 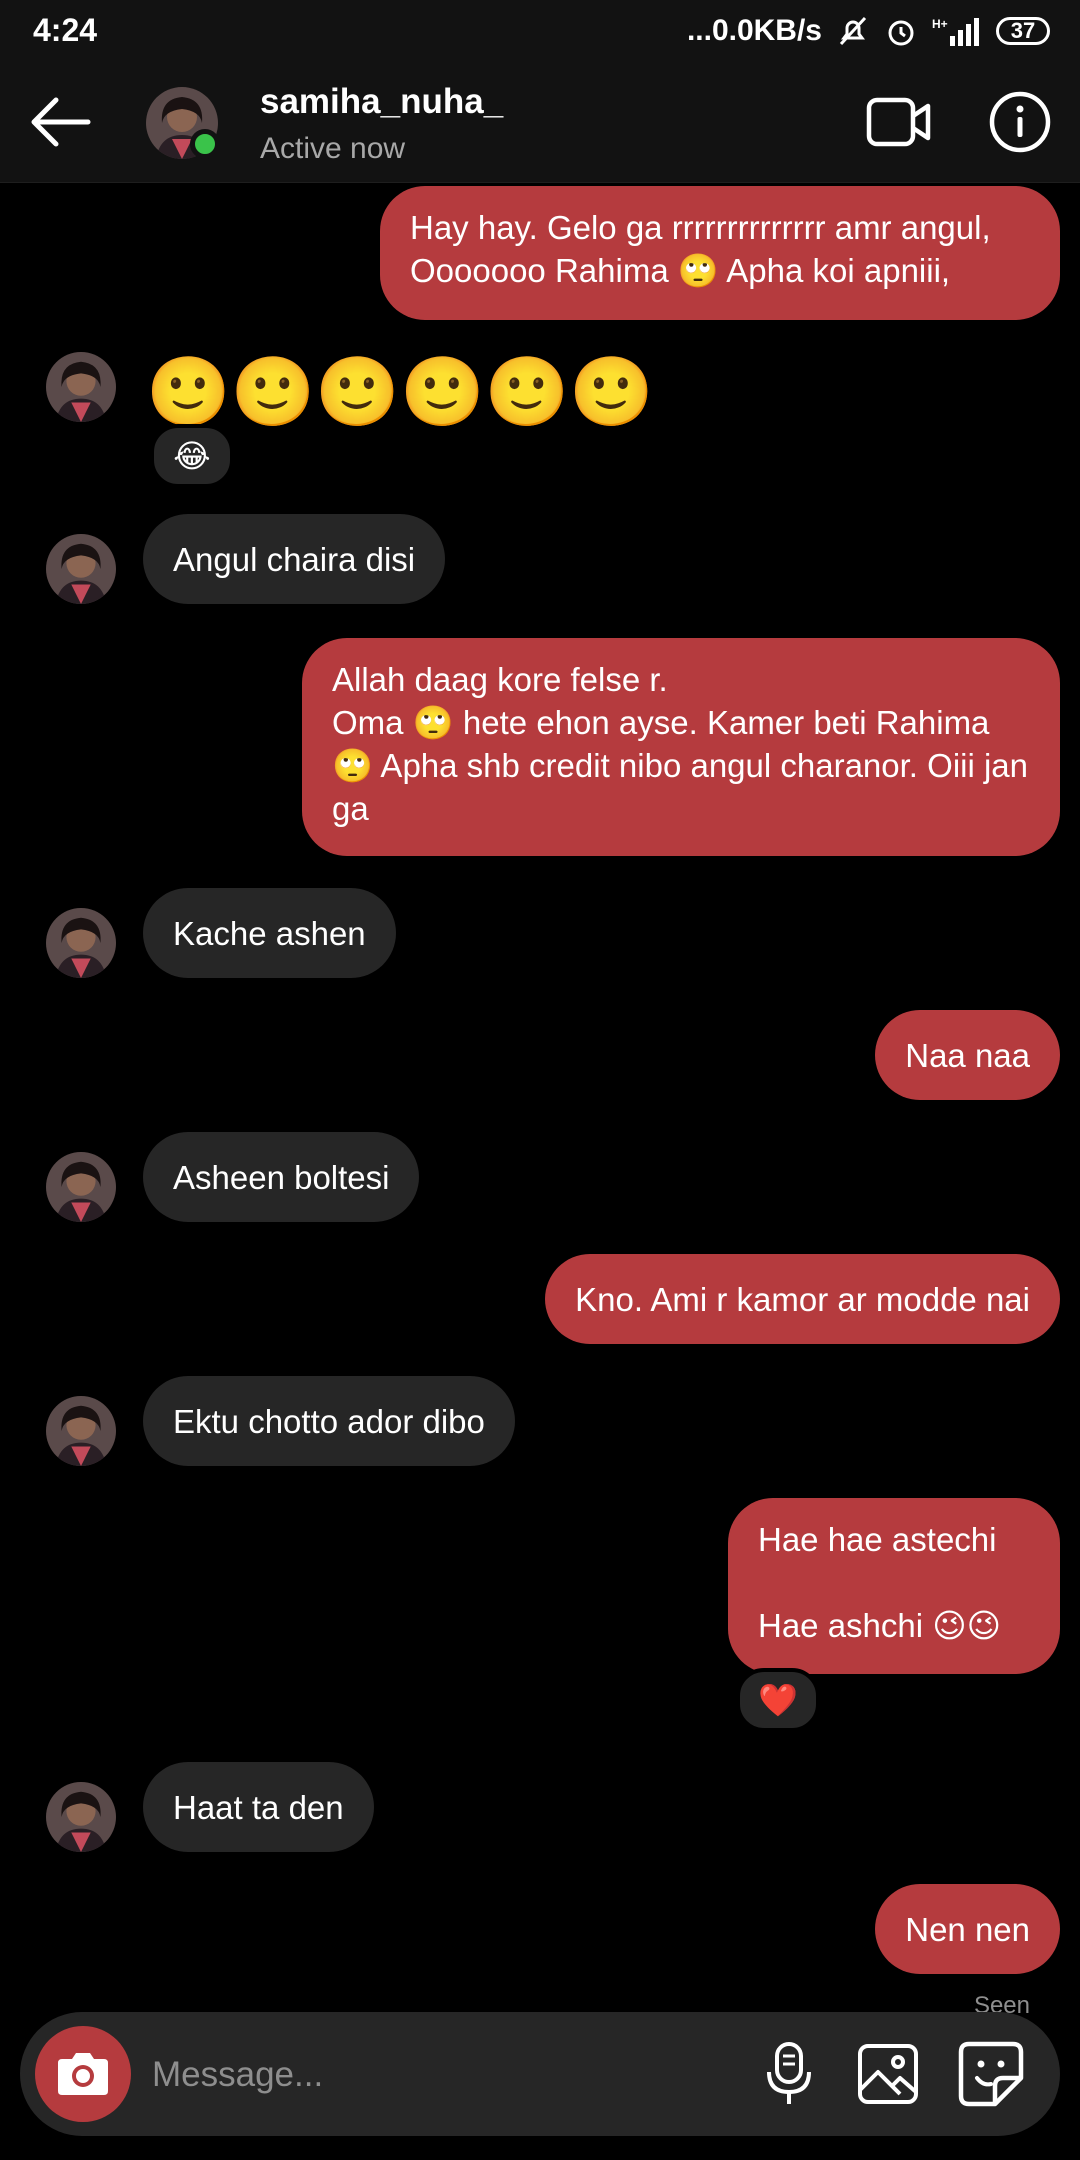 I want to click on video-call-button, so click(x=899, y=122).